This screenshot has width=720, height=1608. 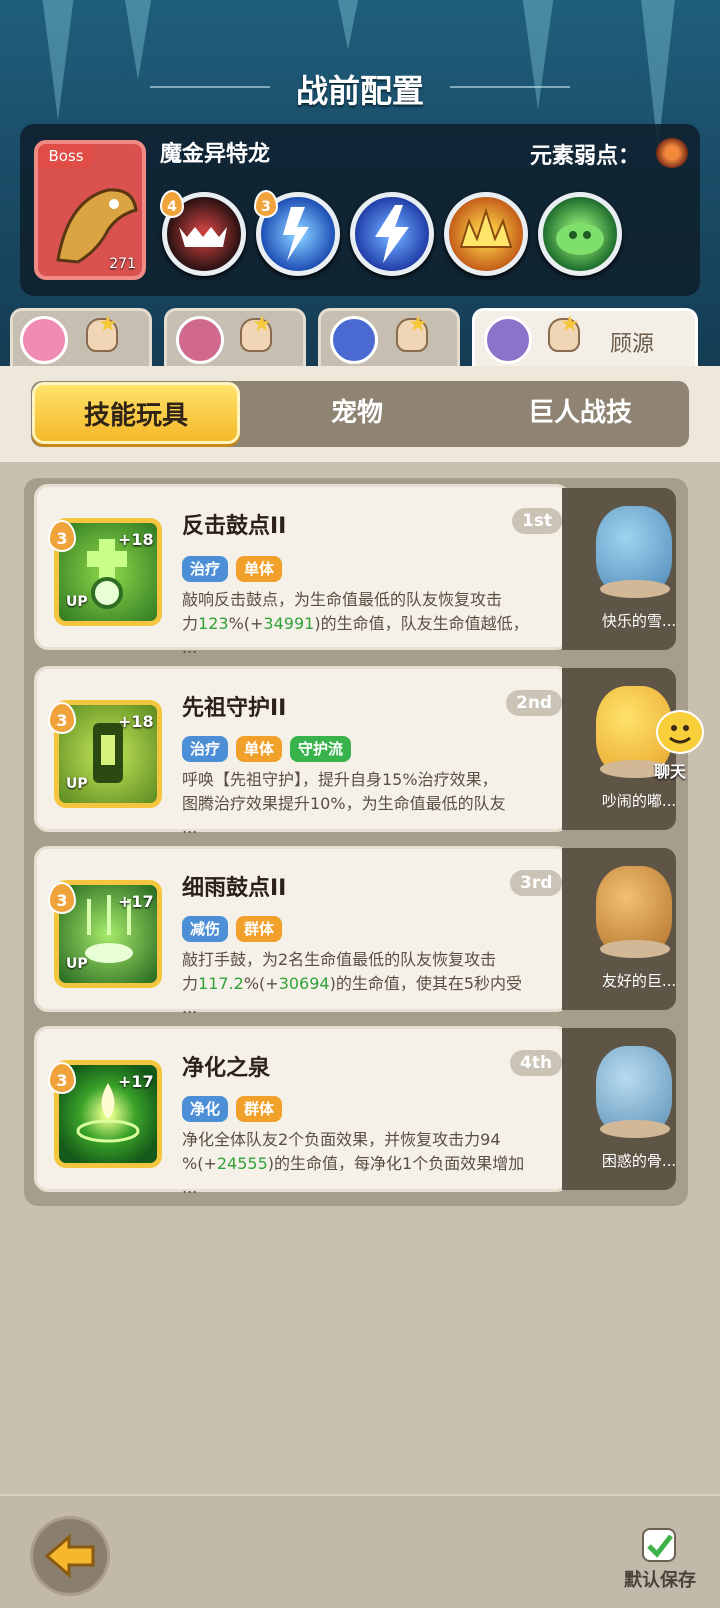 I want to click on skill-plus-3: +17, so click(x=136, y=901).